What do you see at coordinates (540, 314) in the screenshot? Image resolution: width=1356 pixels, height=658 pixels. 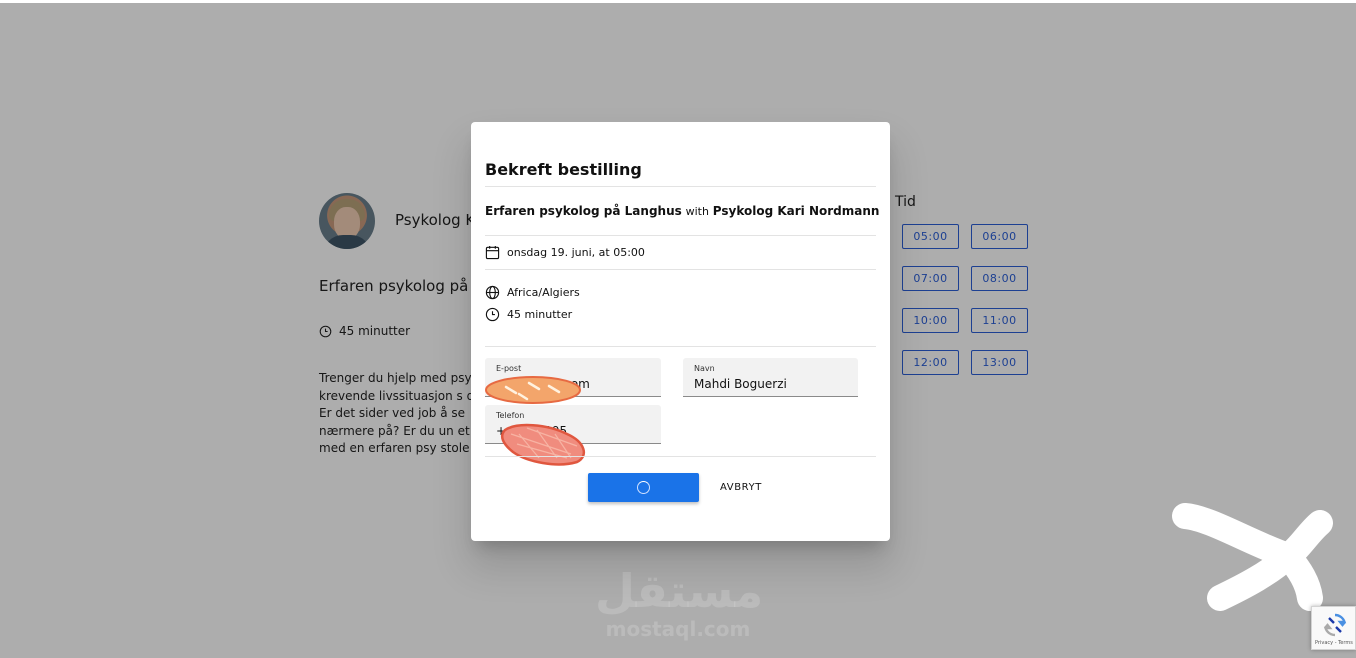 I see `duration-label: 45 minutter` at bounding box center [540, 314].